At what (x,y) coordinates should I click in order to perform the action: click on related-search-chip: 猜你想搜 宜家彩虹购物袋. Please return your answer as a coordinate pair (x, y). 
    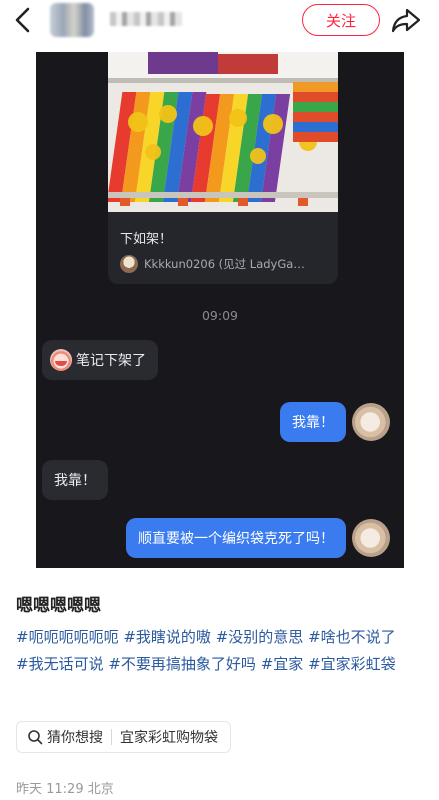
    Looking at the image, I should click on (123, 737).